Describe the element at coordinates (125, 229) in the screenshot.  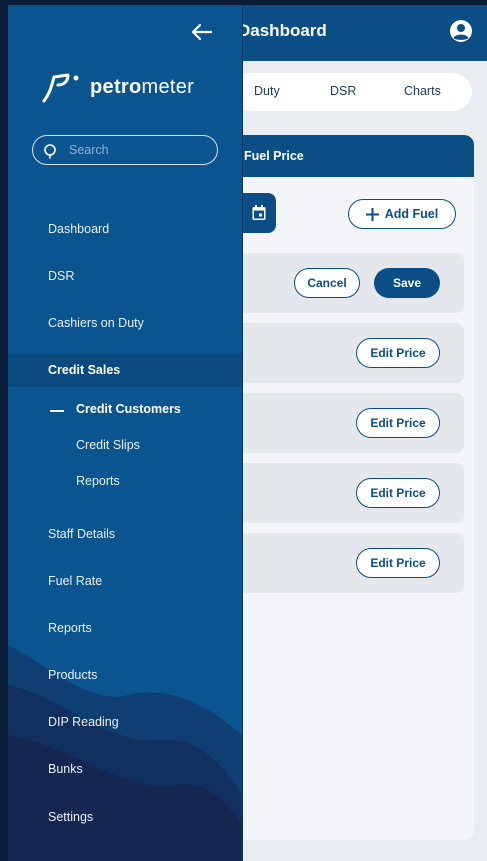
I see `sidebar-item-dashboard: Dashboard` at that location.